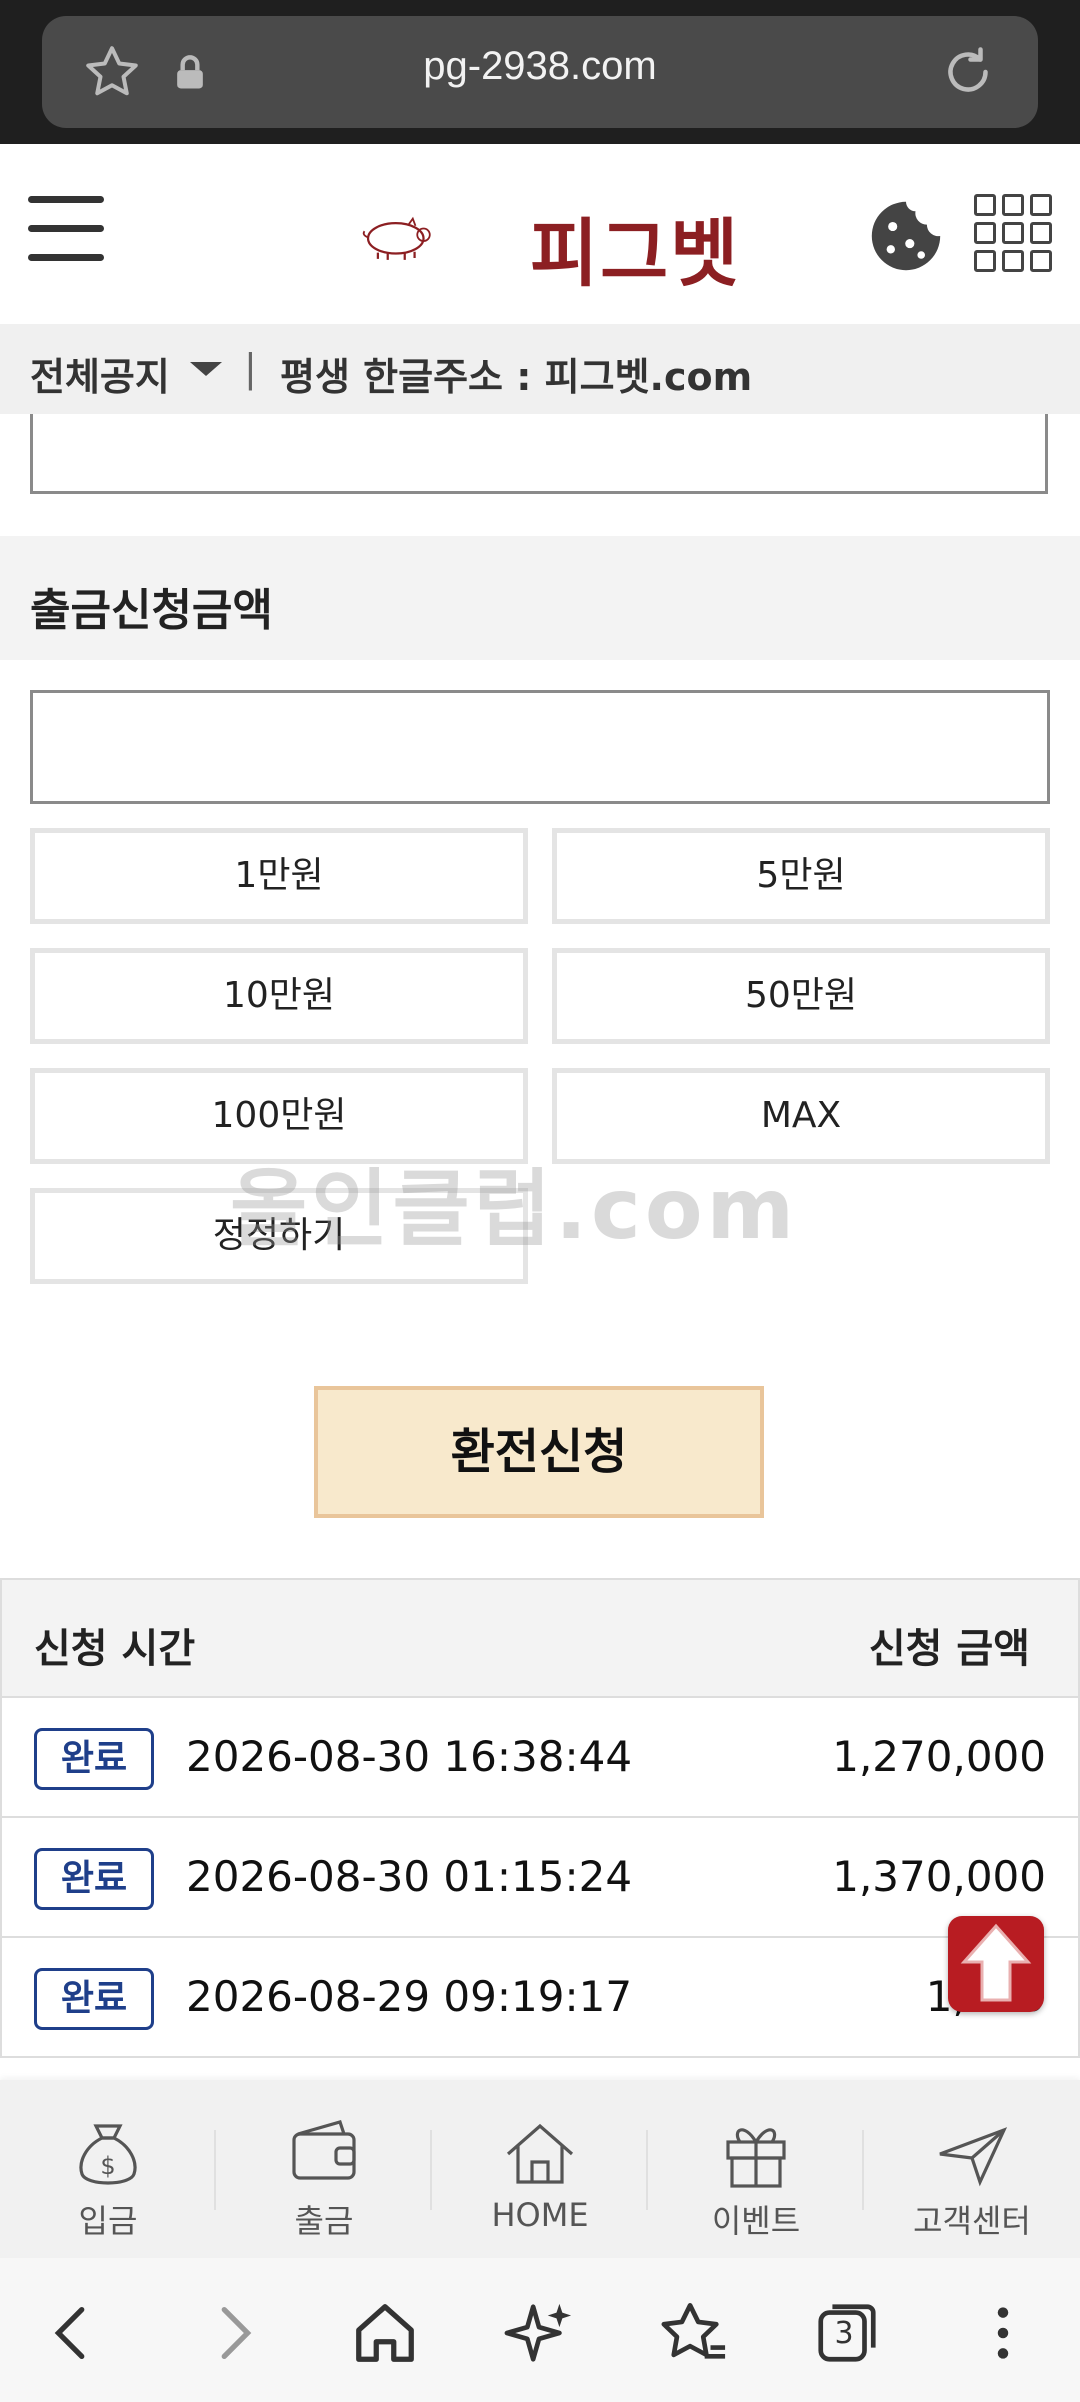 The height and width of the screenshot is (2402, 1080). I want to click on gift-icon, so click(756, 2158).